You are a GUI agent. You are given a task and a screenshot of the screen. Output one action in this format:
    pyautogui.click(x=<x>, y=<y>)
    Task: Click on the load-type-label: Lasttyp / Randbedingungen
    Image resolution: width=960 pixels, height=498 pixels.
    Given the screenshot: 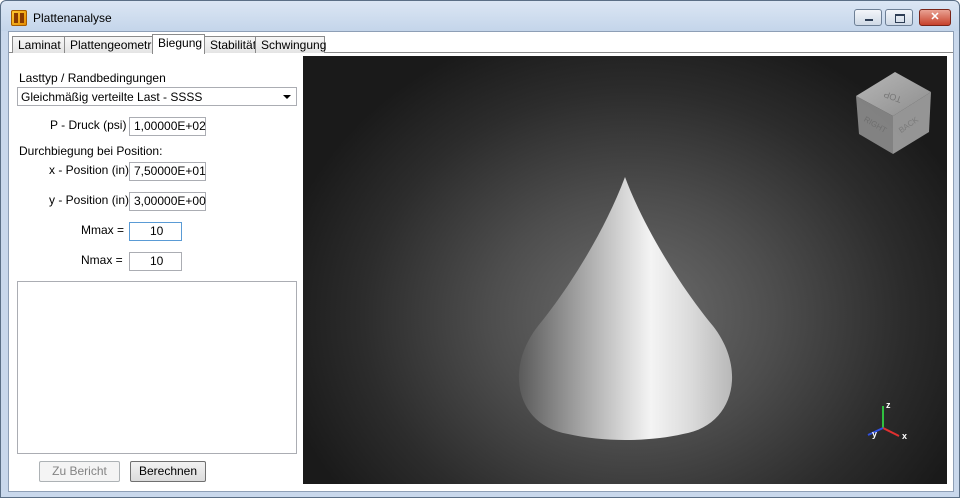 What is the action you would take?
    pyautogui.click(x=92, y=78)
    